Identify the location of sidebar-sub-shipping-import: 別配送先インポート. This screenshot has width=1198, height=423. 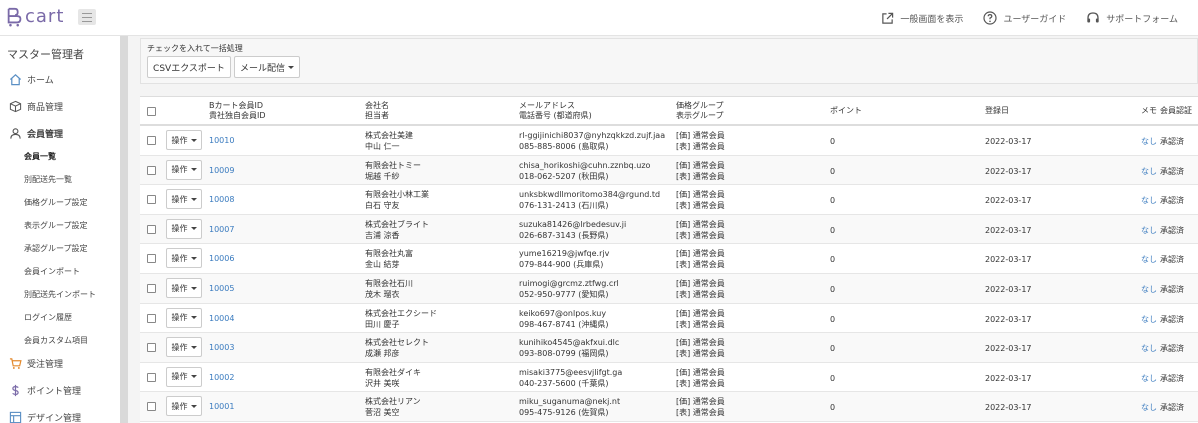
(60, 294).